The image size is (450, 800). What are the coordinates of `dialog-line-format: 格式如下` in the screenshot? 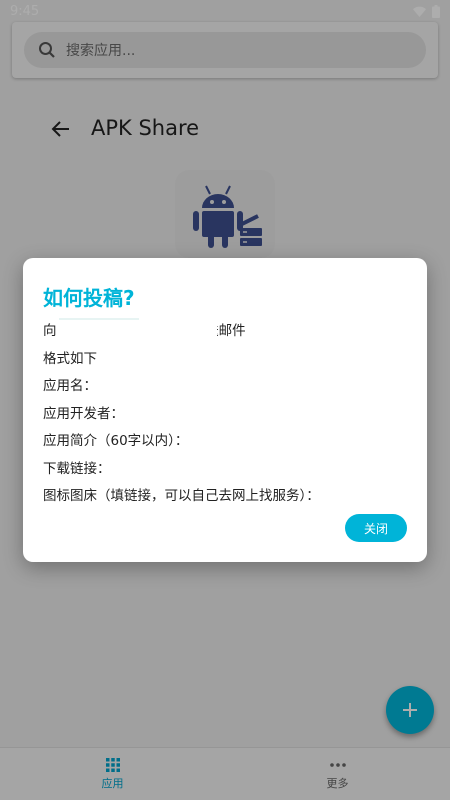 It's located at (70, 358).